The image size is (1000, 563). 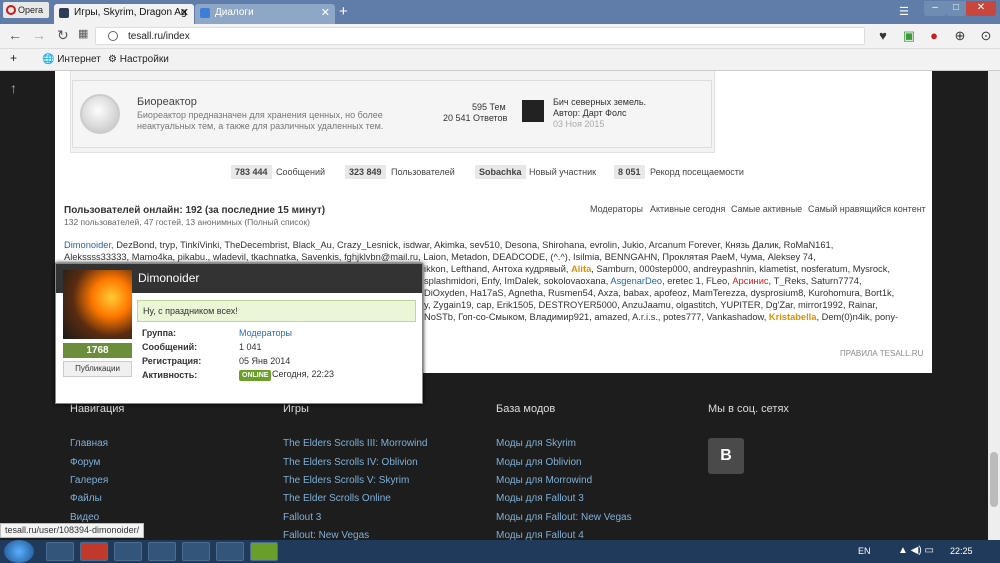 I want to click on scrollbar-thumb, so click(x=994, y=479).